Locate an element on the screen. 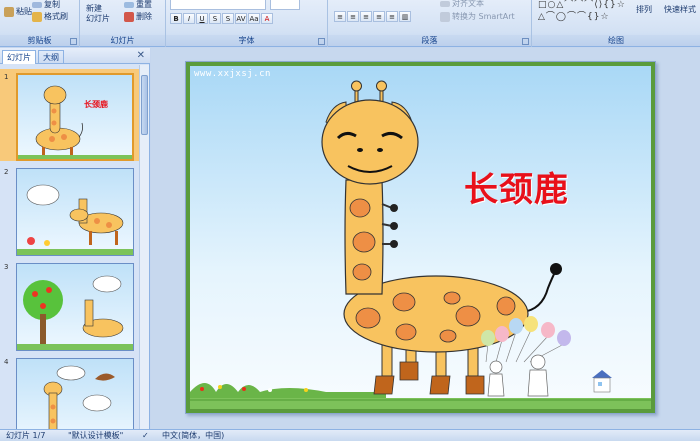 The height and width of the screenshot is (441, 700). new-slide-button: 新建 幻灯片 is located at coordinates (98, 14).